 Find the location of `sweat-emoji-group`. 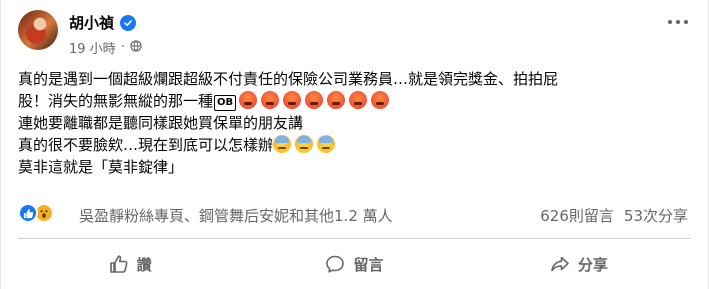

sweat-emoji-group is located at coordinates (306, 144).